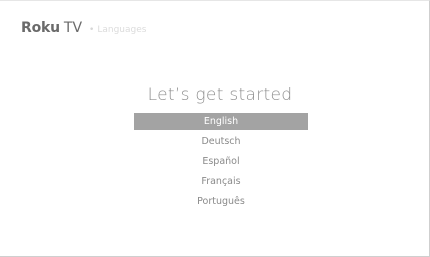 This screenshot has height=257, width=430. Describe the element at coordinates (73, 28) in the screenshot. I see `tv-label: TV` at that location.